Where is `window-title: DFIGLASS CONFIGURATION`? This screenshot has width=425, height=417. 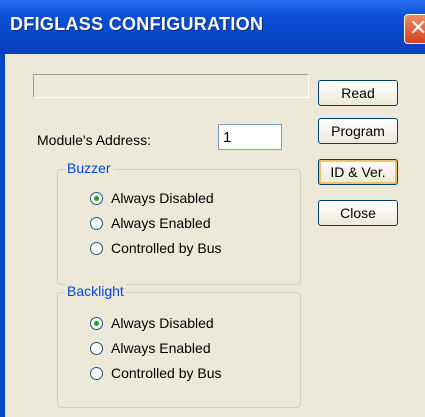 window-title: DFIGLASS CONFIGURATION is located at coordinates (137, 24).